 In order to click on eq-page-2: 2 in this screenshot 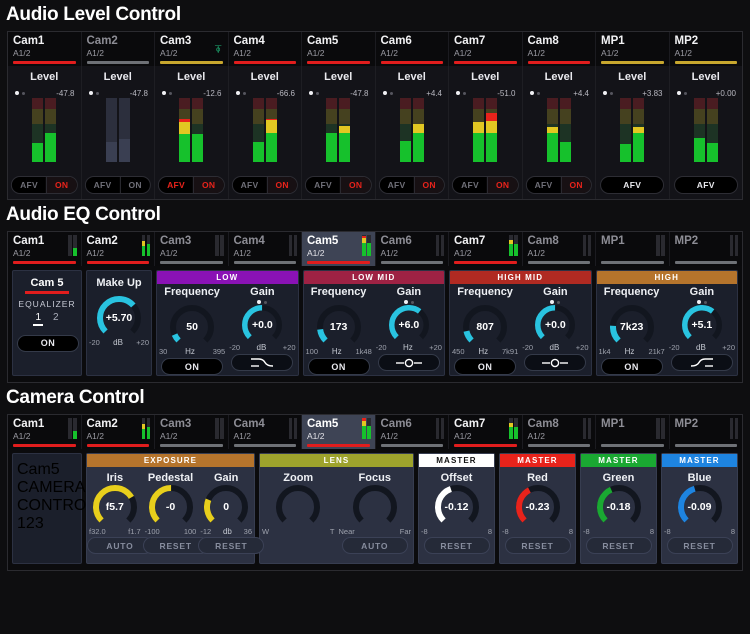, I will do `click(56, 317)`.